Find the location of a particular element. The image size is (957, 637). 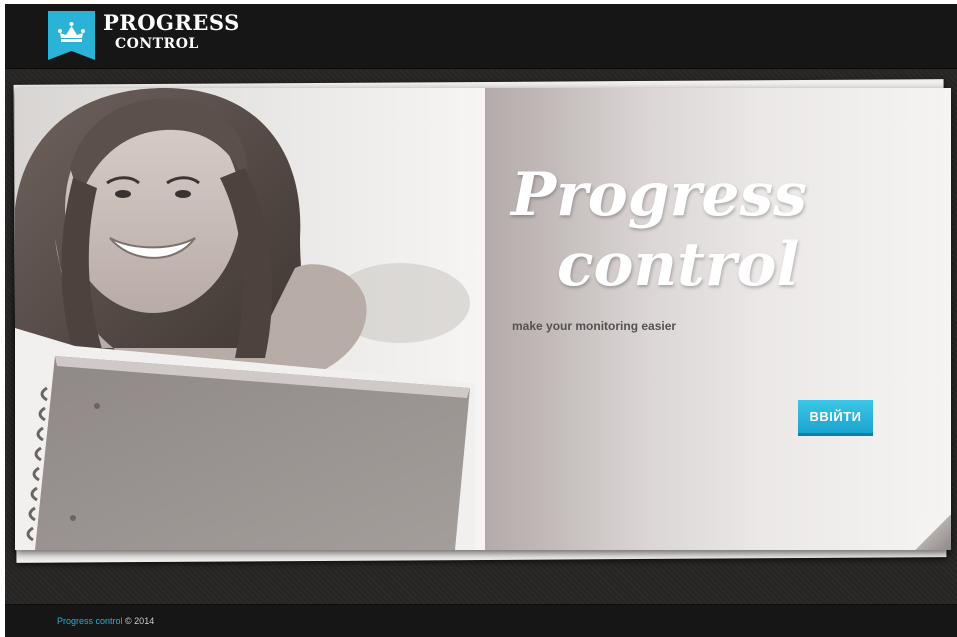

footer-home-link: Progress control is located at coordinates (90, 621).